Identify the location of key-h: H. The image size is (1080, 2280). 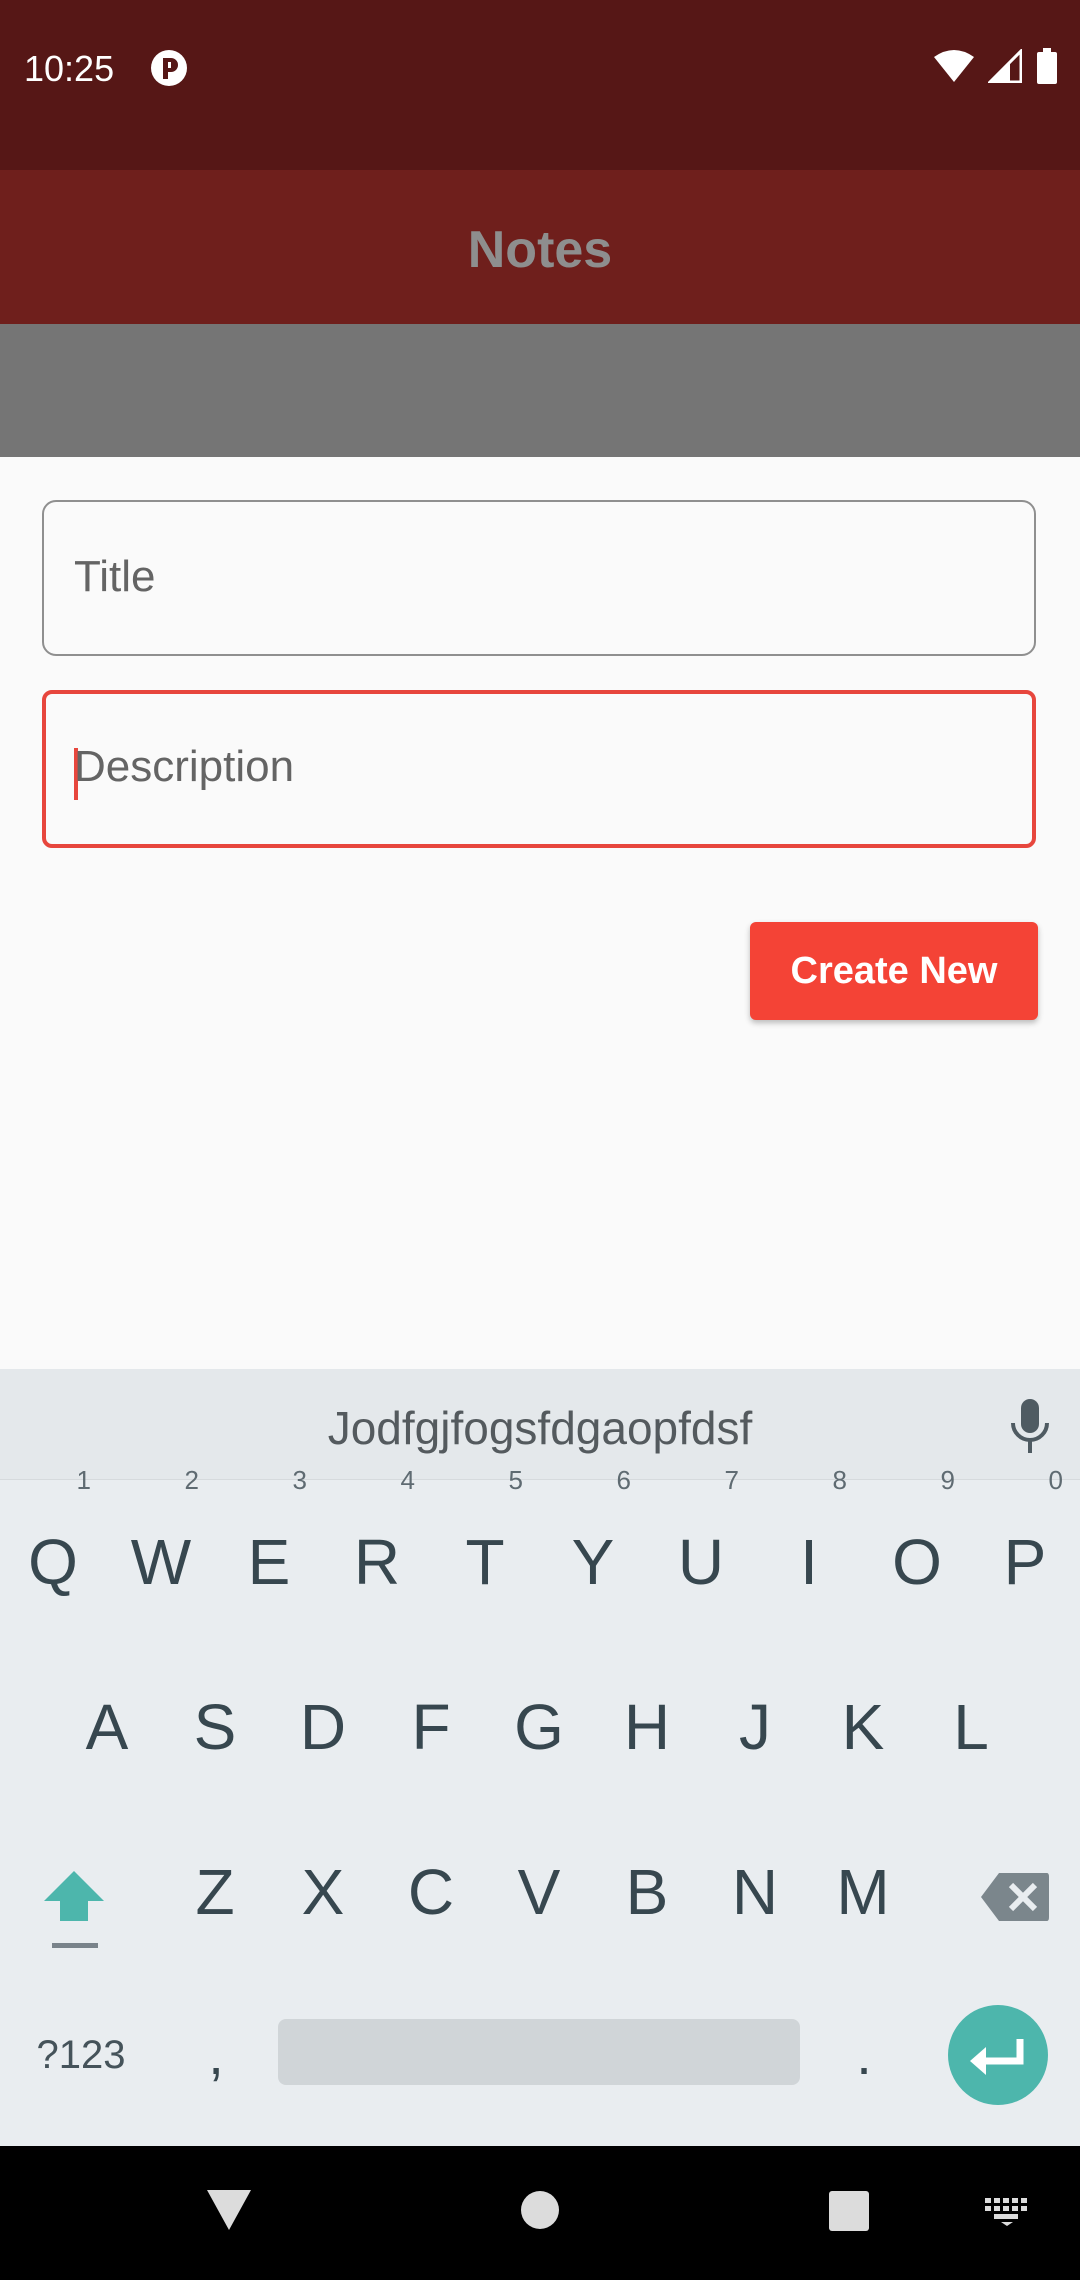
(647, 1727).